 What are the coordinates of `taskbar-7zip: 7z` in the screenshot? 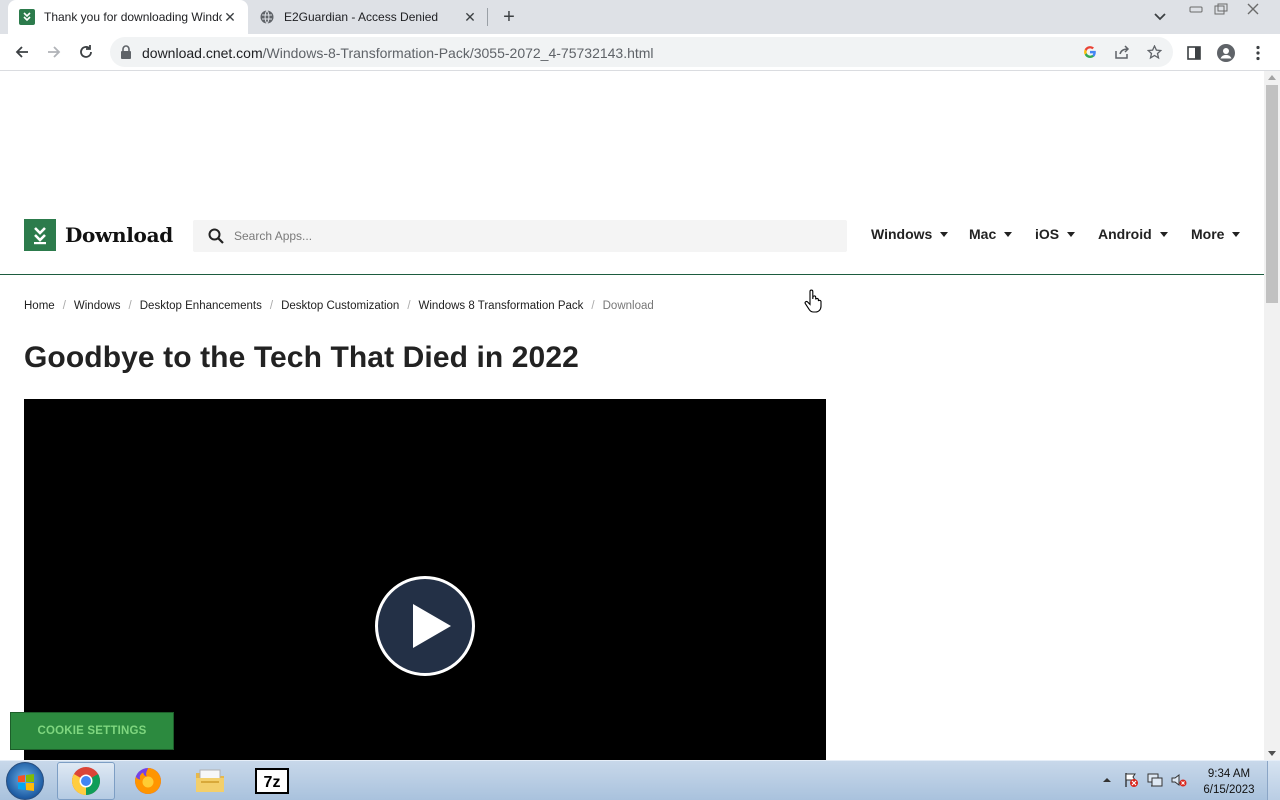 It's located at (272, 781).